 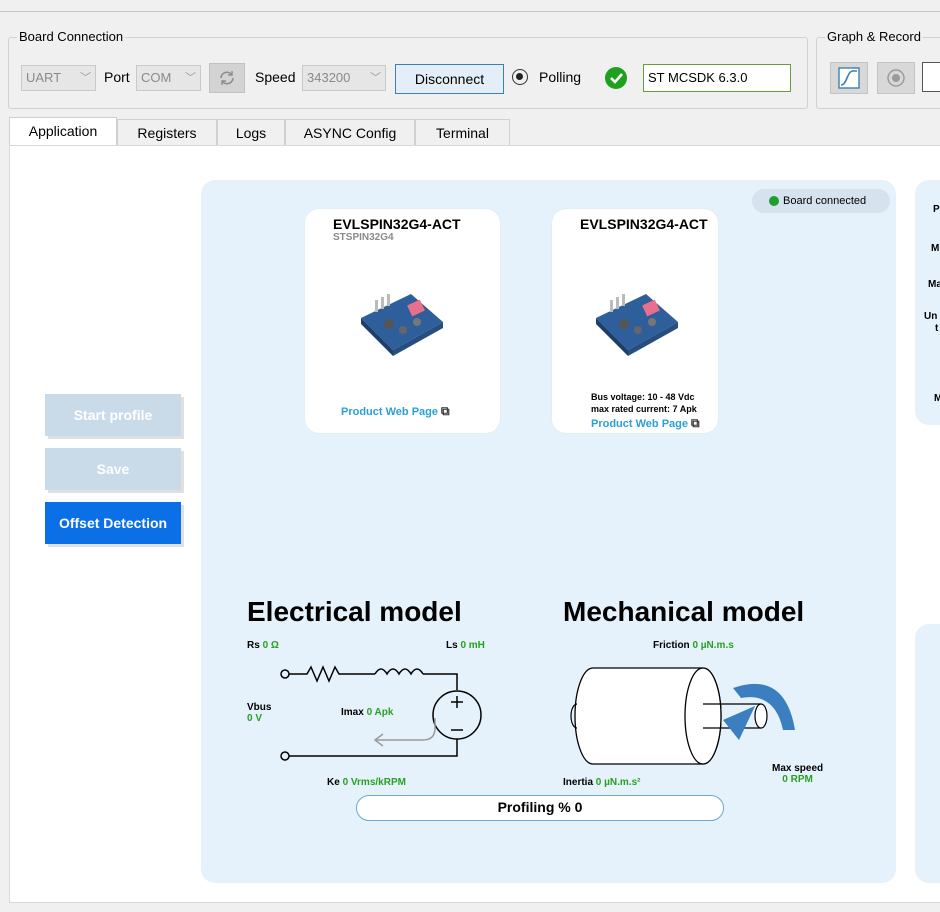 I want to click on graph-icon, so click(x=849, y=78).